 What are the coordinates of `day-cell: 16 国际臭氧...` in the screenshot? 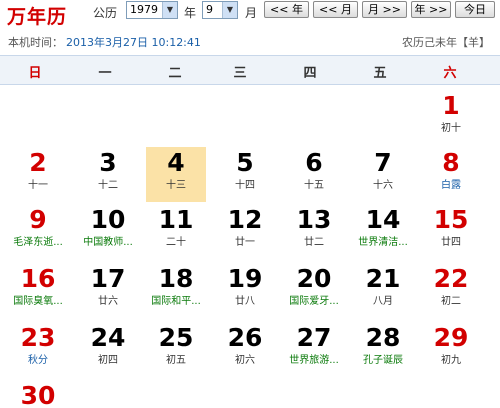 It's located at (38, 290).